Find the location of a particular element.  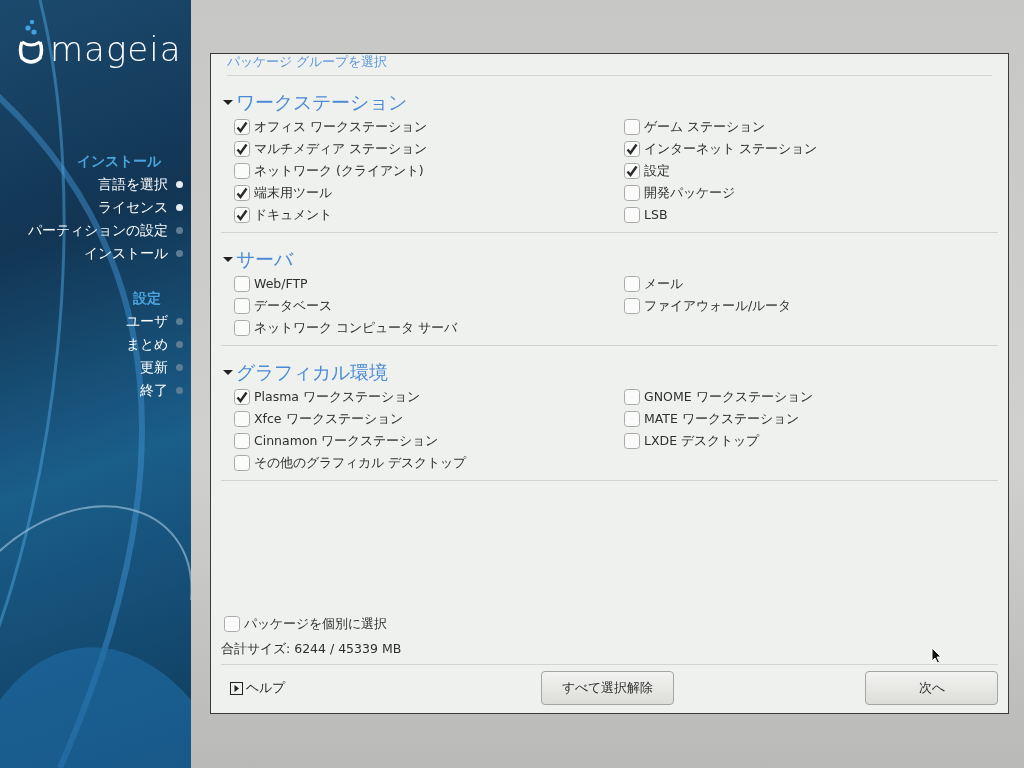

step-label: まとめ is located at coordinates (147, 344).